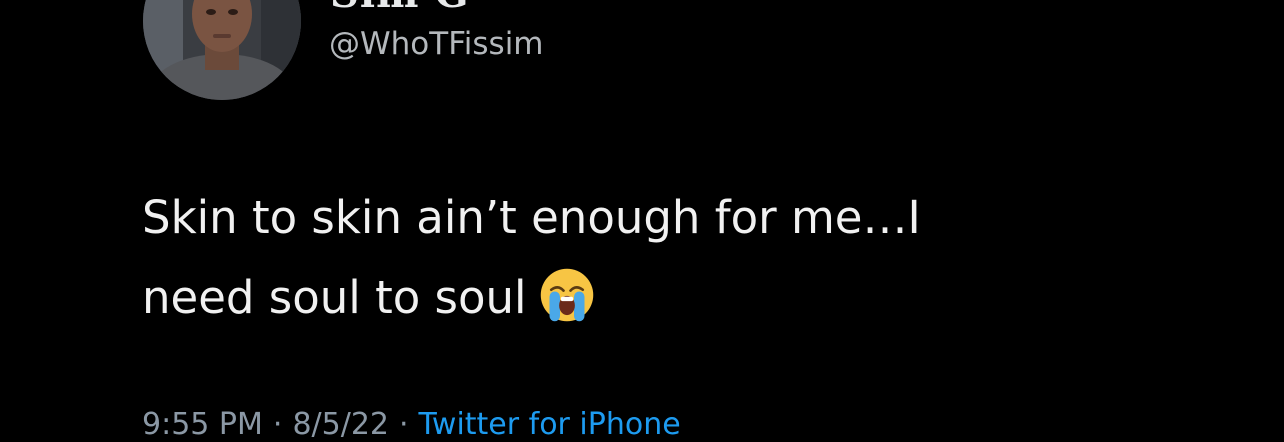  I want to click on loudly-crying-face-icon, so click(566, 295).